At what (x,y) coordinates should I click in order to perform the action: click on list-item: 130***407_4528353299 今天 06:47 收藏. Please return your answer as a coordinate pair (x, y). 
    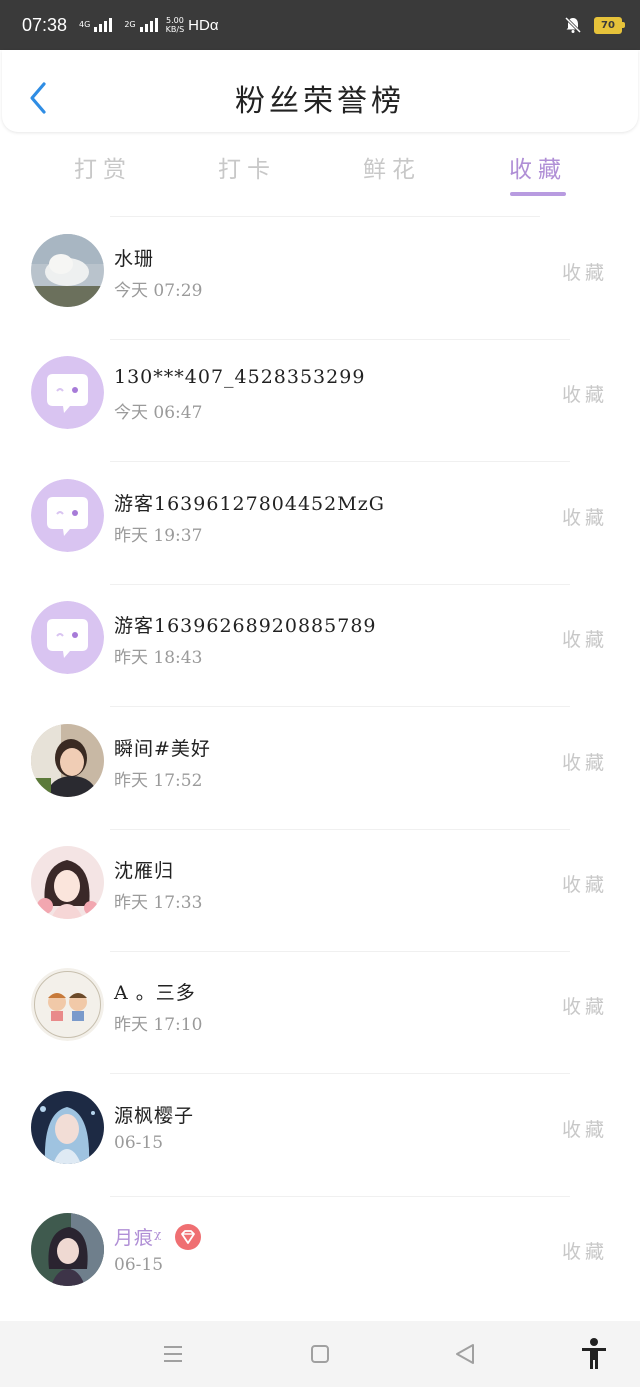
    Looking at the image, I should click on (320, 401).